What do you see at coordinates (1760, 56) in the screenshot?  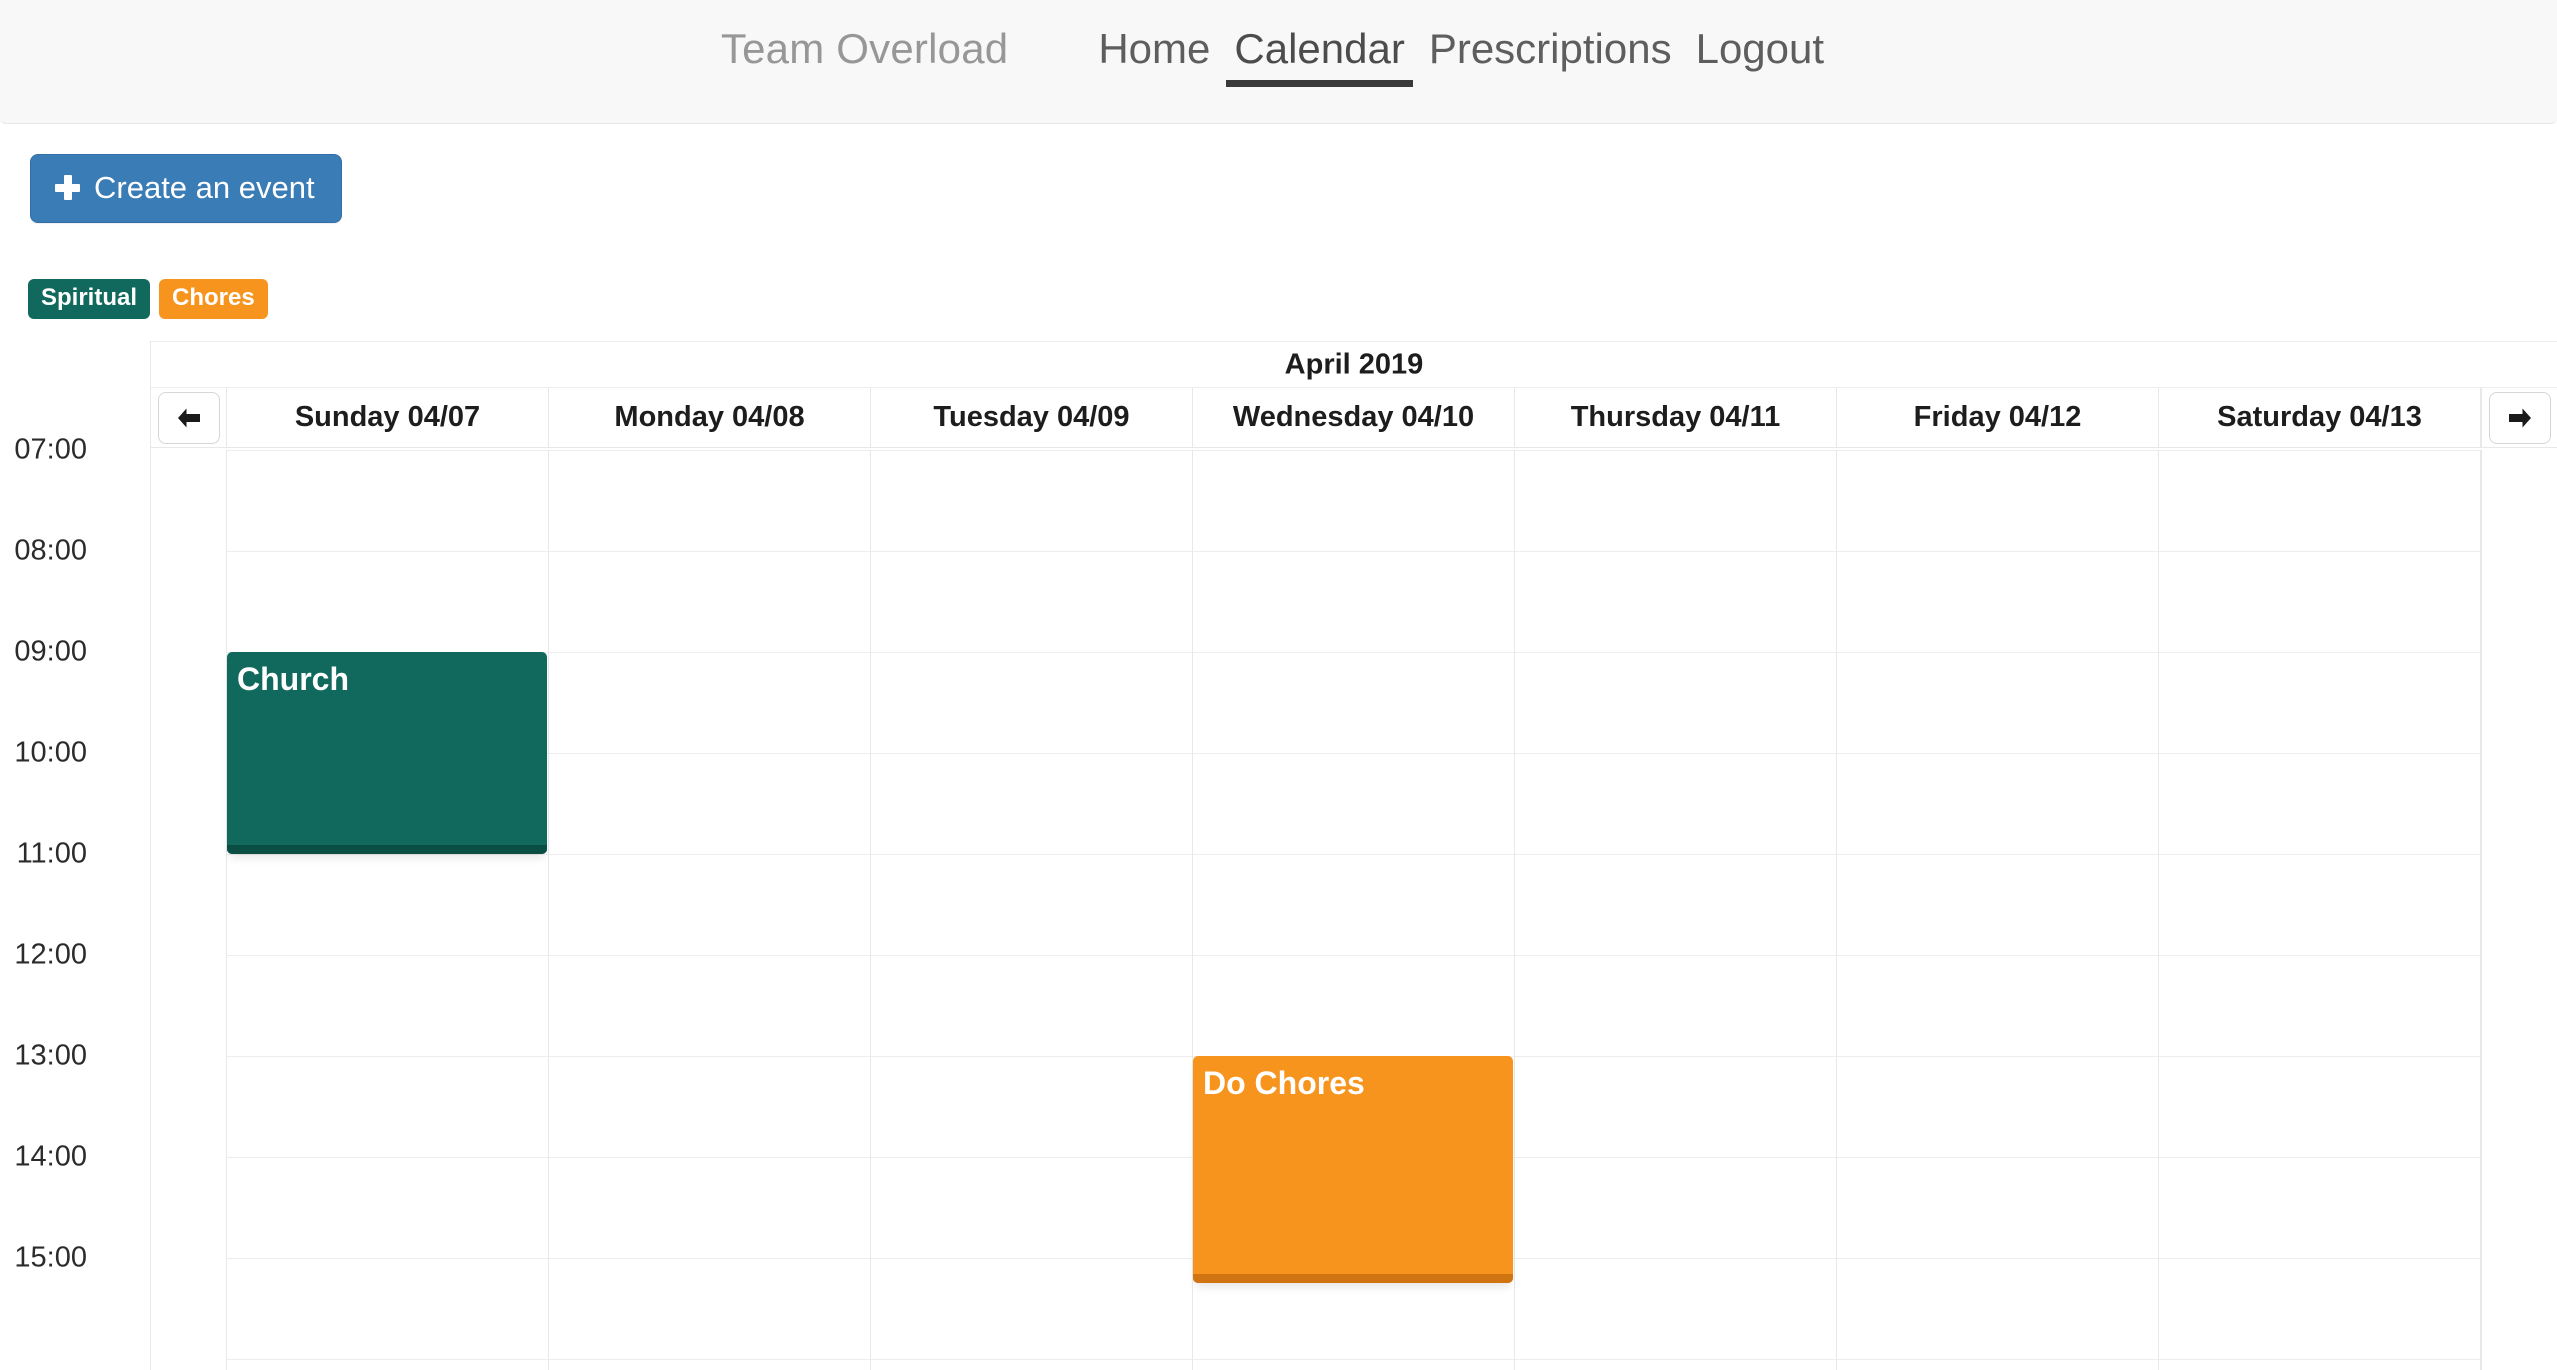 I see `nav-link-logout: Logout` at bounding box center [1760, 56].